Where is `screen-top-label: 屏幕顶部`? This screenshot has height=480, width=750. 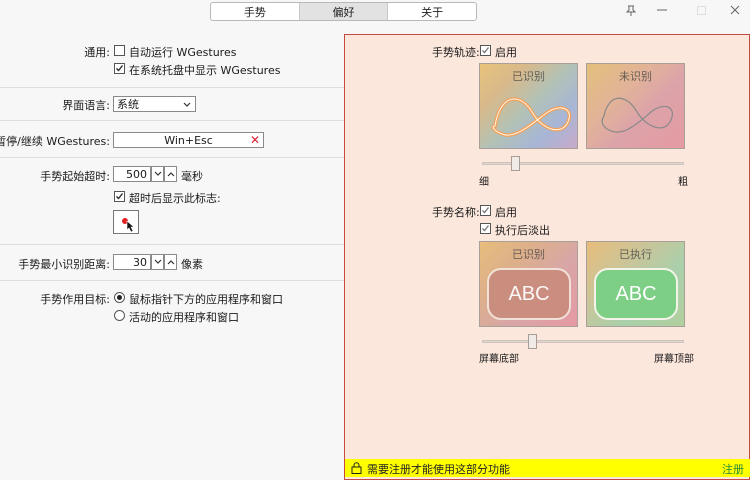 screen-top-label: 屏幕顶部 is located at coordinates (674, 359).